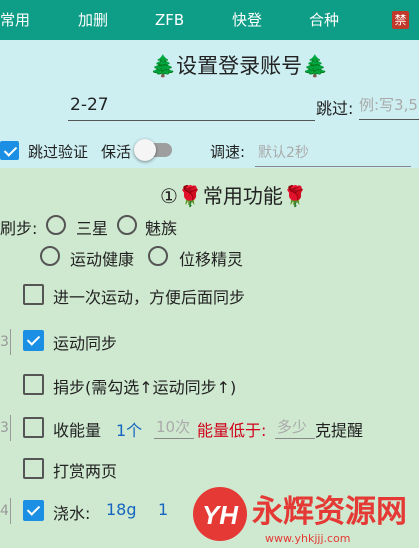  What do you see at coordinates (85, 471) in the screenshot?
I see `tip-two-pages-label: 打赏两页` at bounding box center [85, 471].